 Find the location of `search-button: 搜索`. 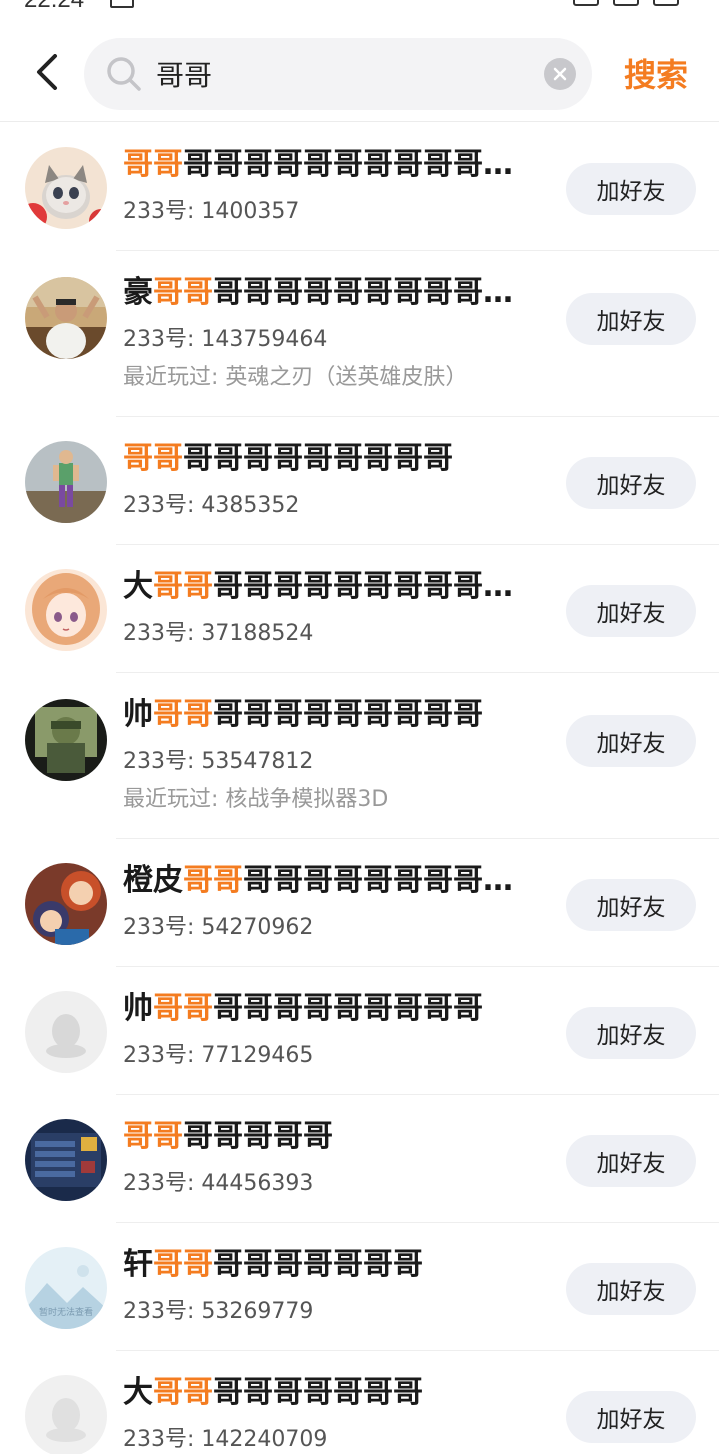

search-button: 搜索 is located at coordinates (656, 73).